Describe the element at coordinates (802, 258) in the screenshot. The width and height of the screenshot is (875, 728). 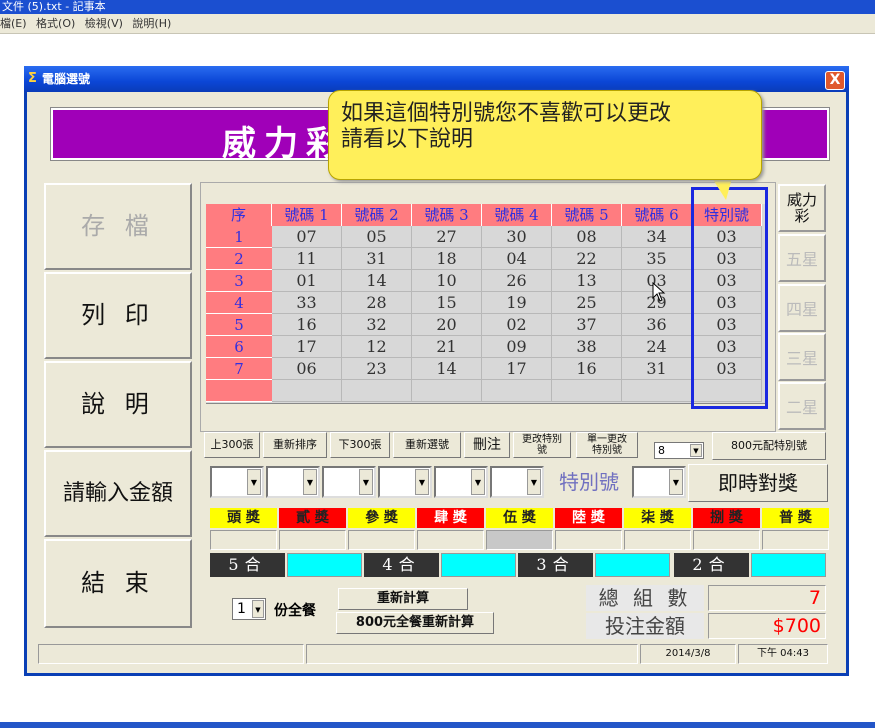
I see `tab-five-star: 五星` at that location.